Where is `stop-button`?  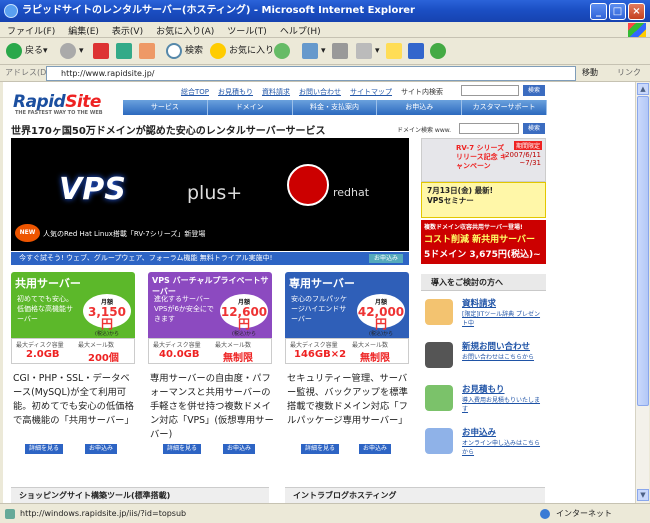
stop-button is located at coordinates (102, 51).